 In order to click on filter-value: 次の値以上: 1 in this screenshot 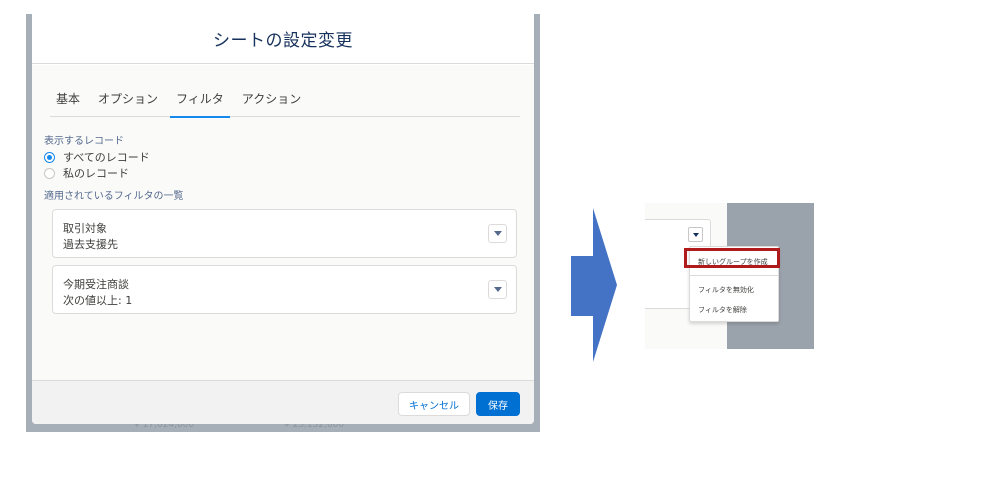, I will do `click(98, 300)`.